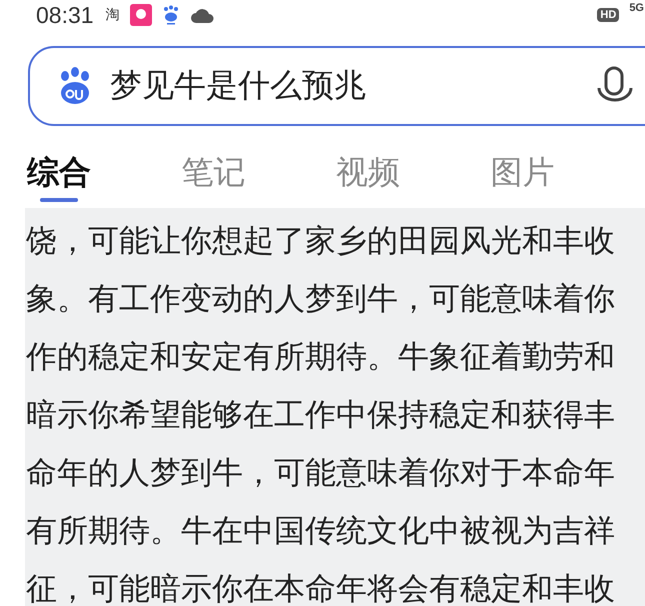  What do you see at coordinates (321, 299) in the screenshot?
I see `article-text-line: 象。有工作变动的人梦到牛，可能意味着你` at bounding box center [321, 299].